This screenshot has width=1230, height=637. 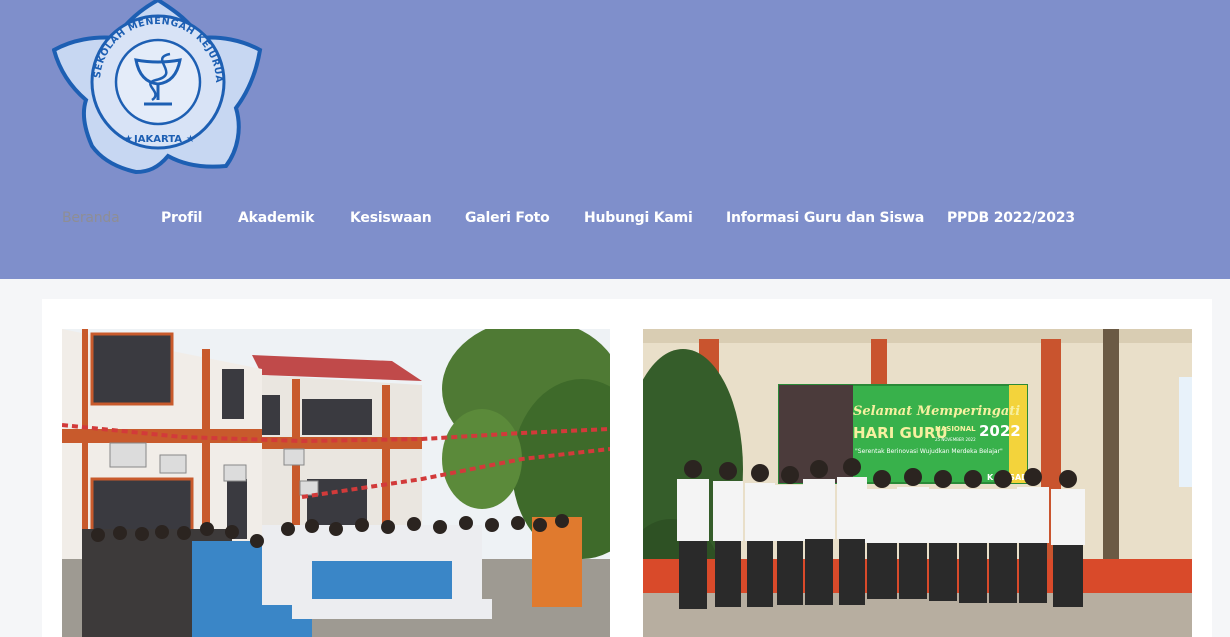 What do you see at coordinates (1000, 431) in the screenshot?
I see `banner-year: 2022` at bounding box center [1000, 431].